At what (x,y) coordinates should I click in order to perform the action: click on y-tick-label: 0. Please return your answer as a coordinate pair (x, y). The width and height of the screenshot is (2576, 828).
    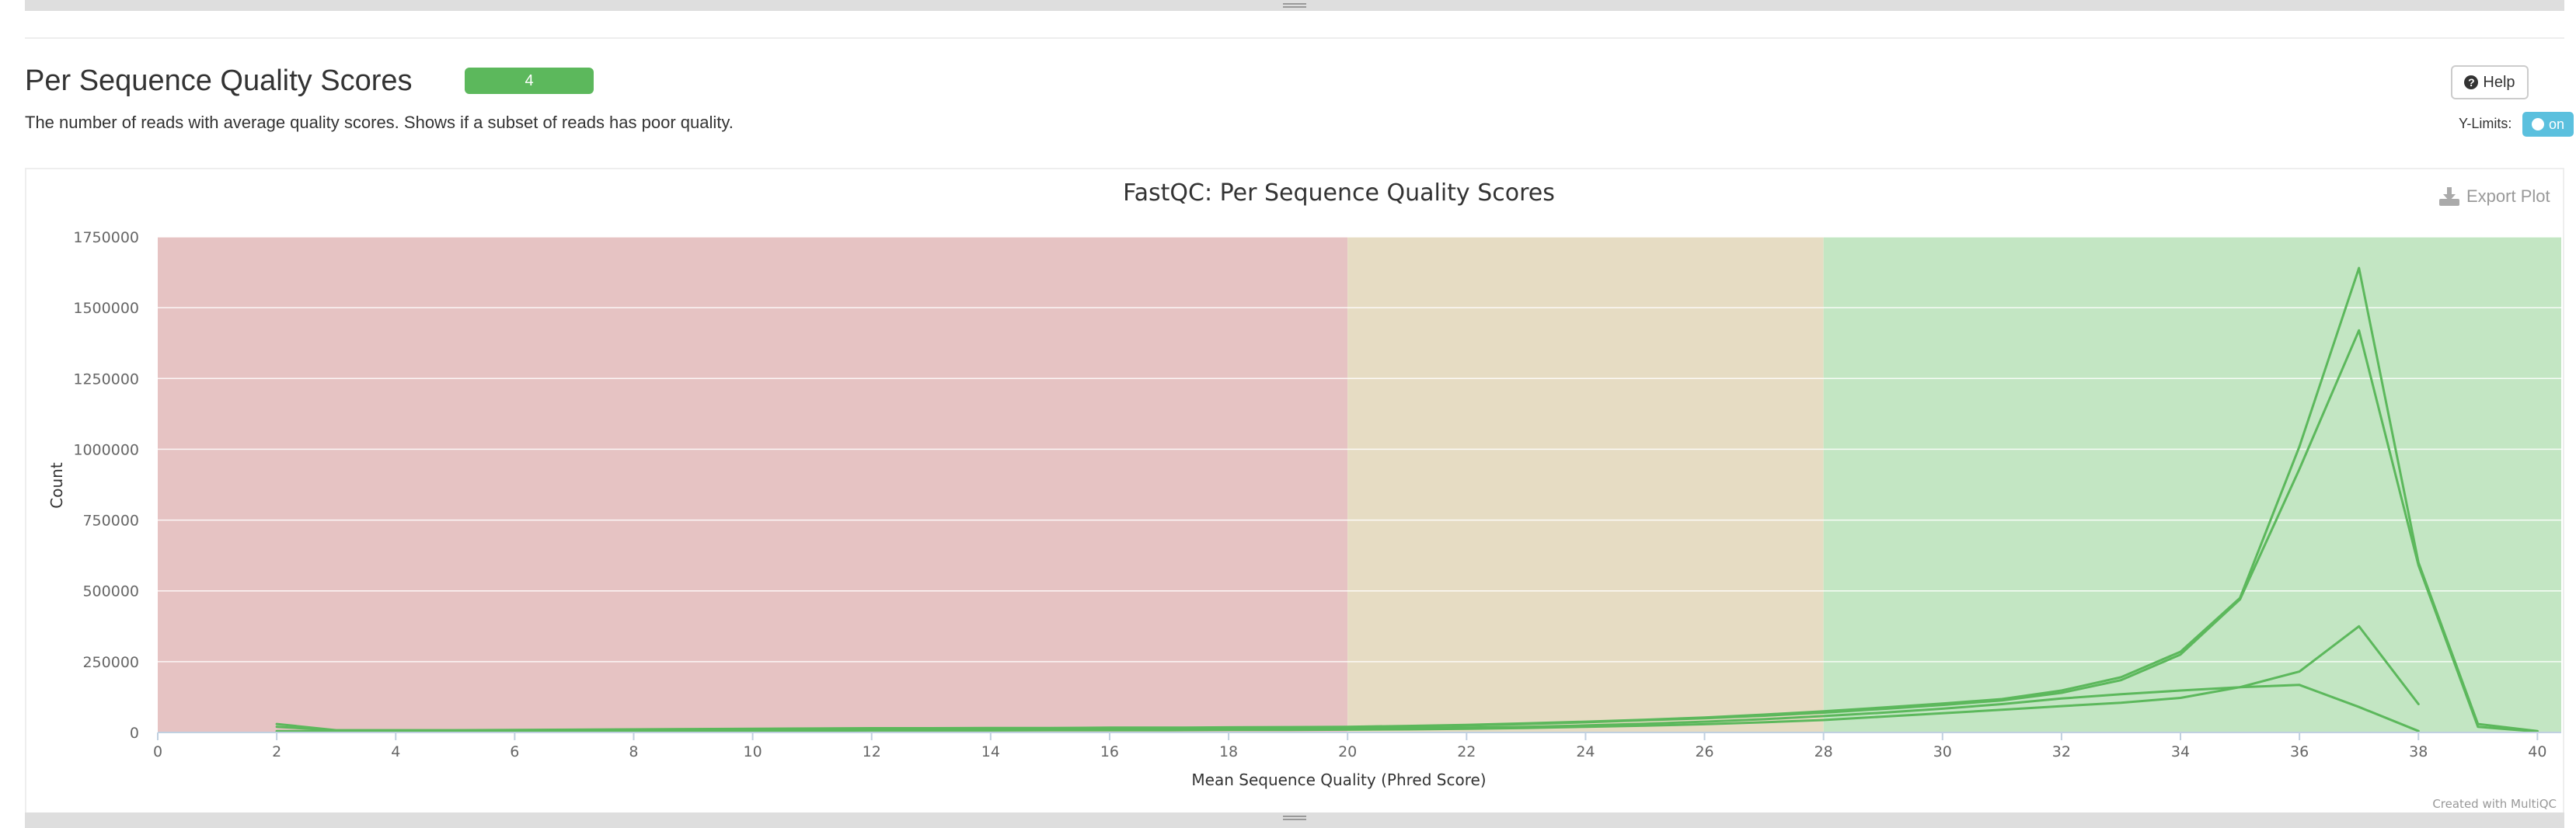
    Looking at the image, I should click on (134, 733).